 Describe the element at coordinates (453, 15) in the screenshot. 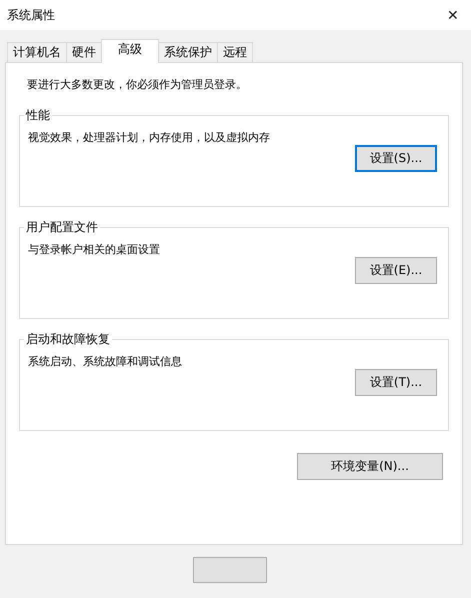

I see `close-button: ✕` at that location.